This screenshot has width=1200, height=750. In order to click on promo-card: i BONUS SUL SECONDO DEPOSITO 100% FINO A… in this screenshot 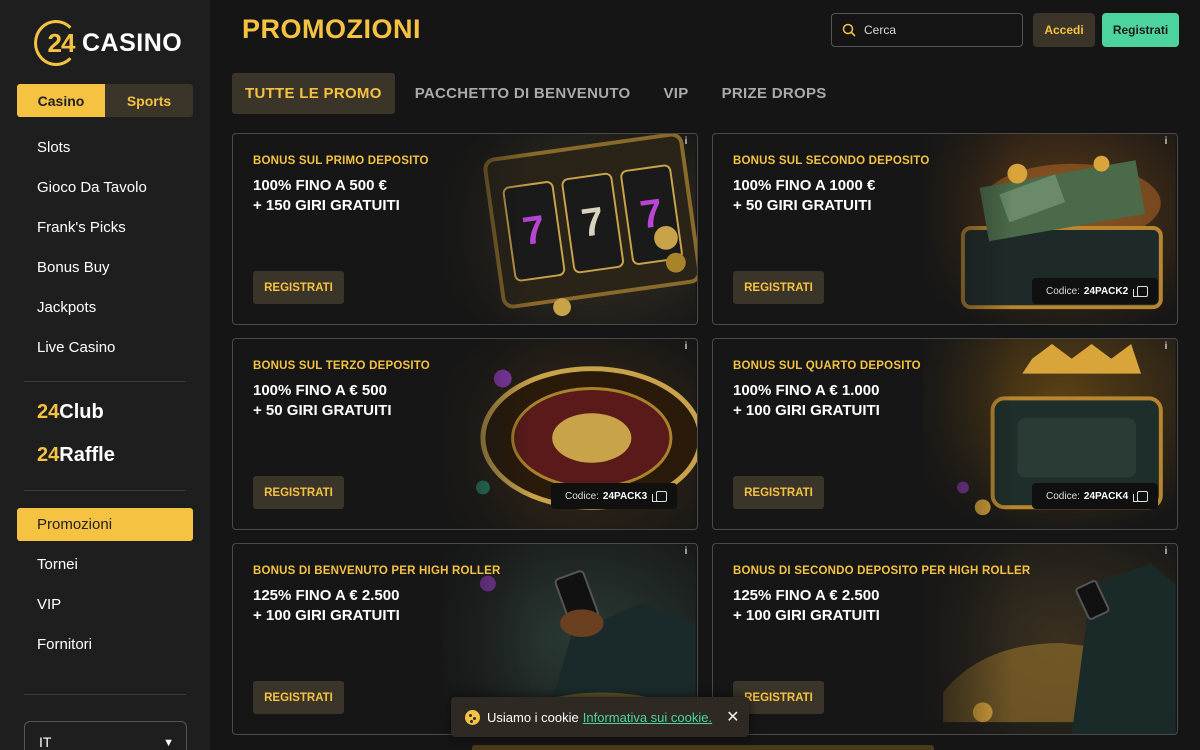, I will do `click(945, 229)`.